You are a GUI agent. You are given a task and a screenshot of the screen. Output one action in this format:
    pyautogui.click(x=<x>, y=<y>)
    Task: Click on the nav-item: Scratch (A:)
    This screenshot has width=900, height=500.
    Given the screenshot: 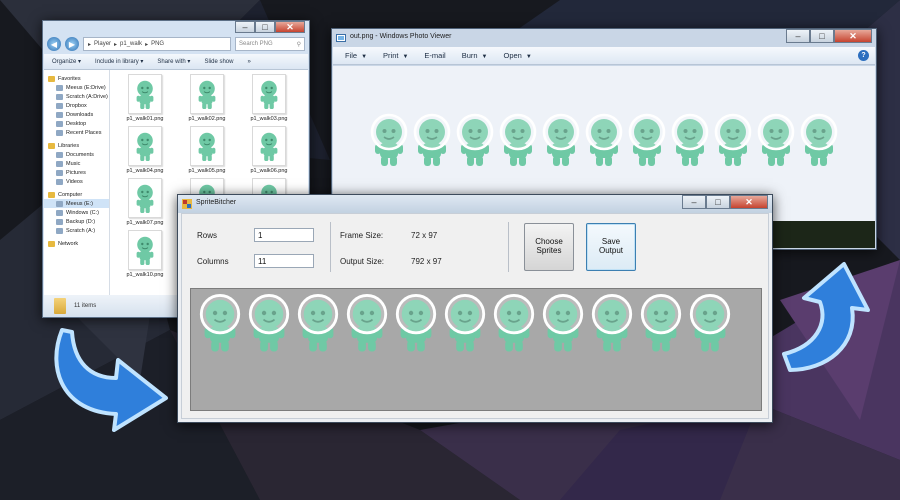 What is the action you would take?
    pyautogui.click(x=76, y=230)
    